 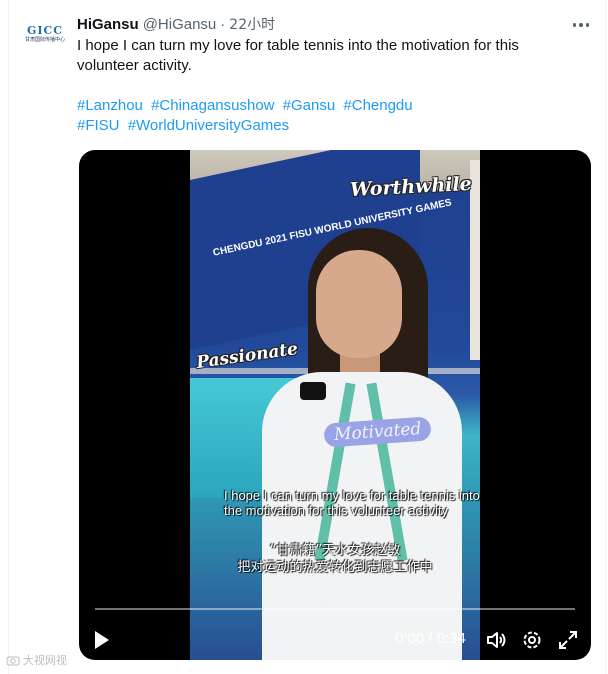 I want to click on hashtag-link: #Chinagansushow, so click(x=212, y=105).